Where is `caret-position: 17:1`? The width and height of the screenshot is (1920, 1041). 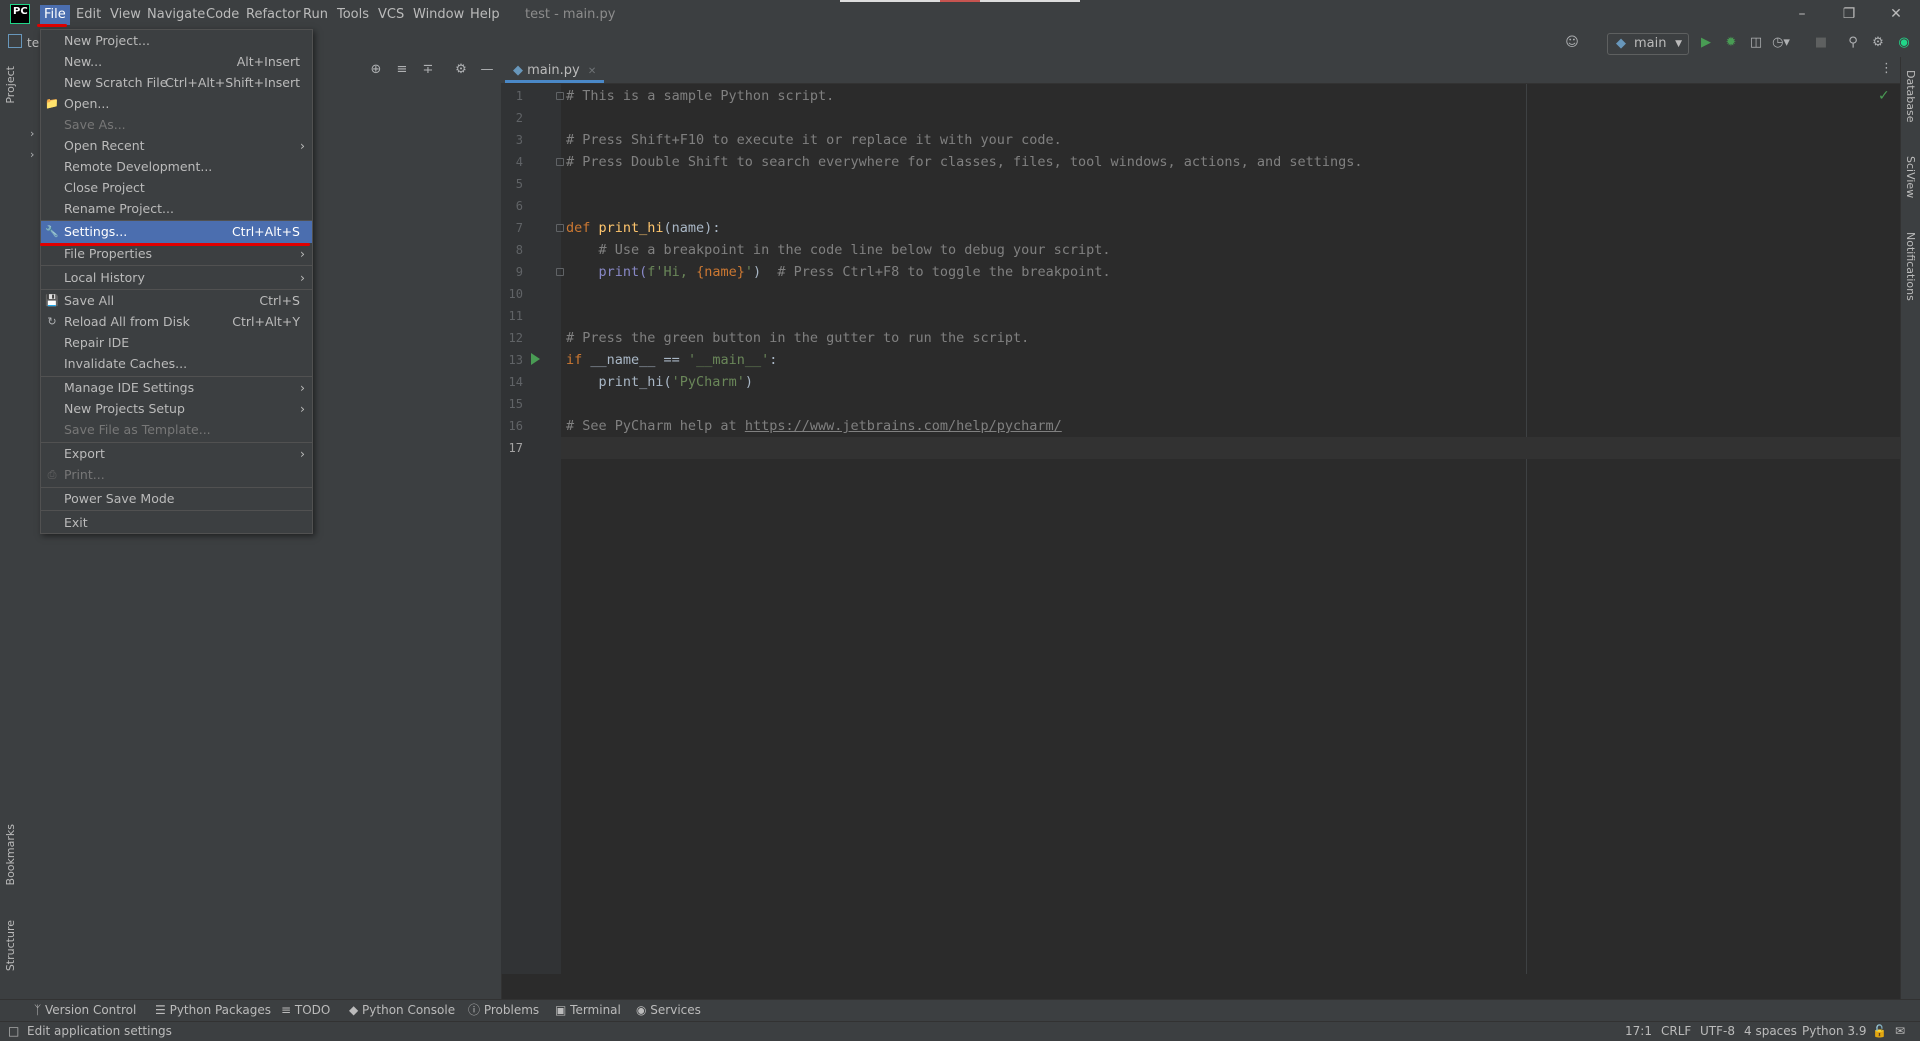
caret-position: 17:1 is located at coordinates (1638, 1031).